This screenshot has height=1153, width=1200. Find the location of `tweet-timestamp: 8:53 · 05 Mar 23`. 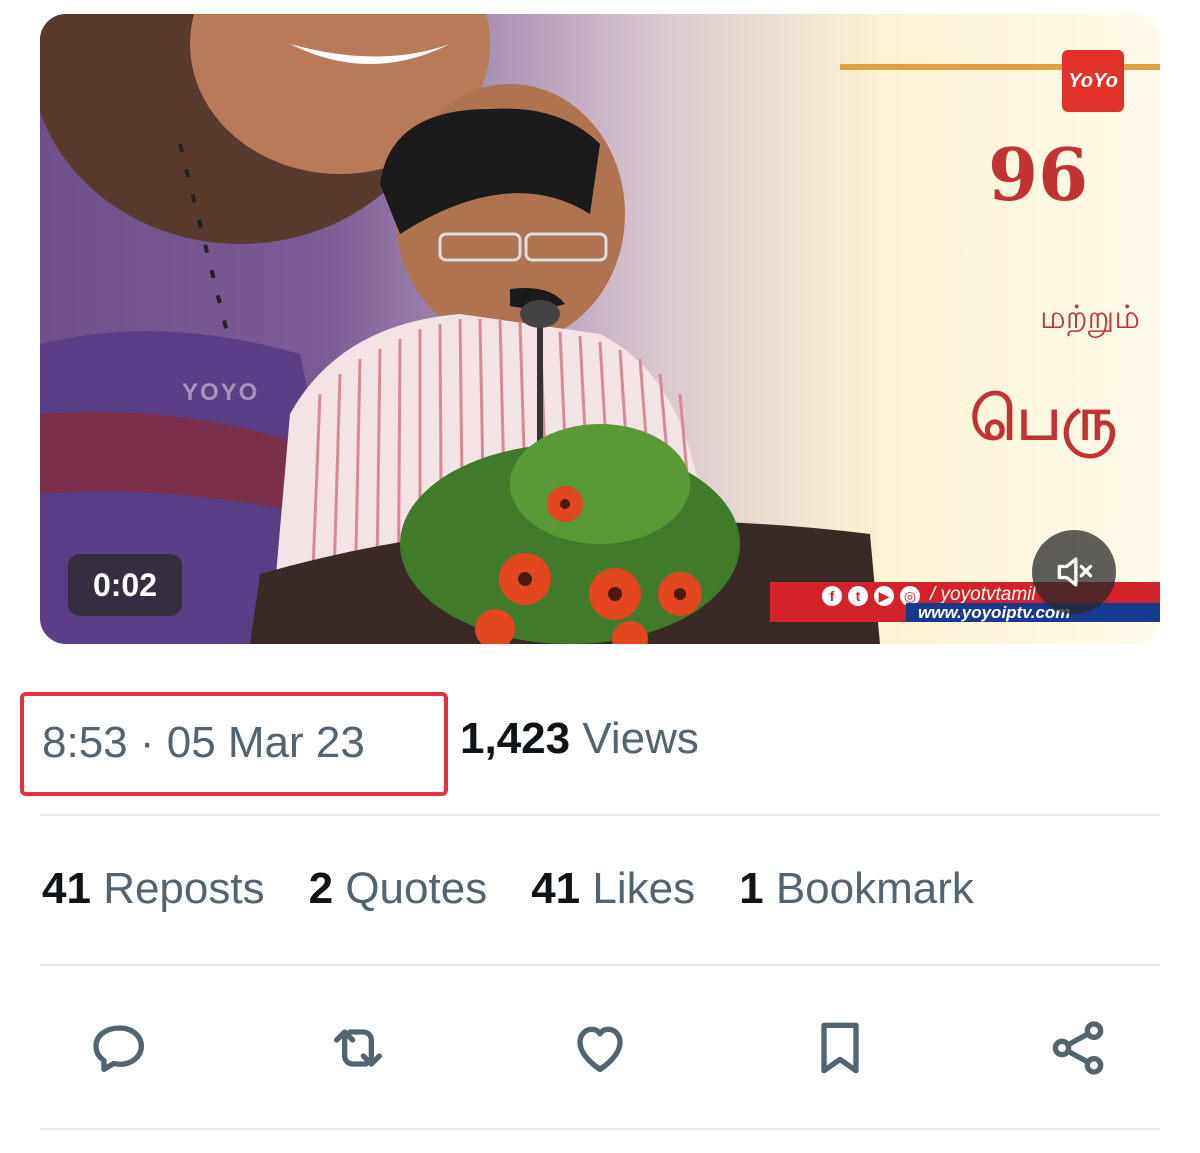

tweet-timestamp: 8:53 · 05 Mar 23 is located at coordinates (203, 743).